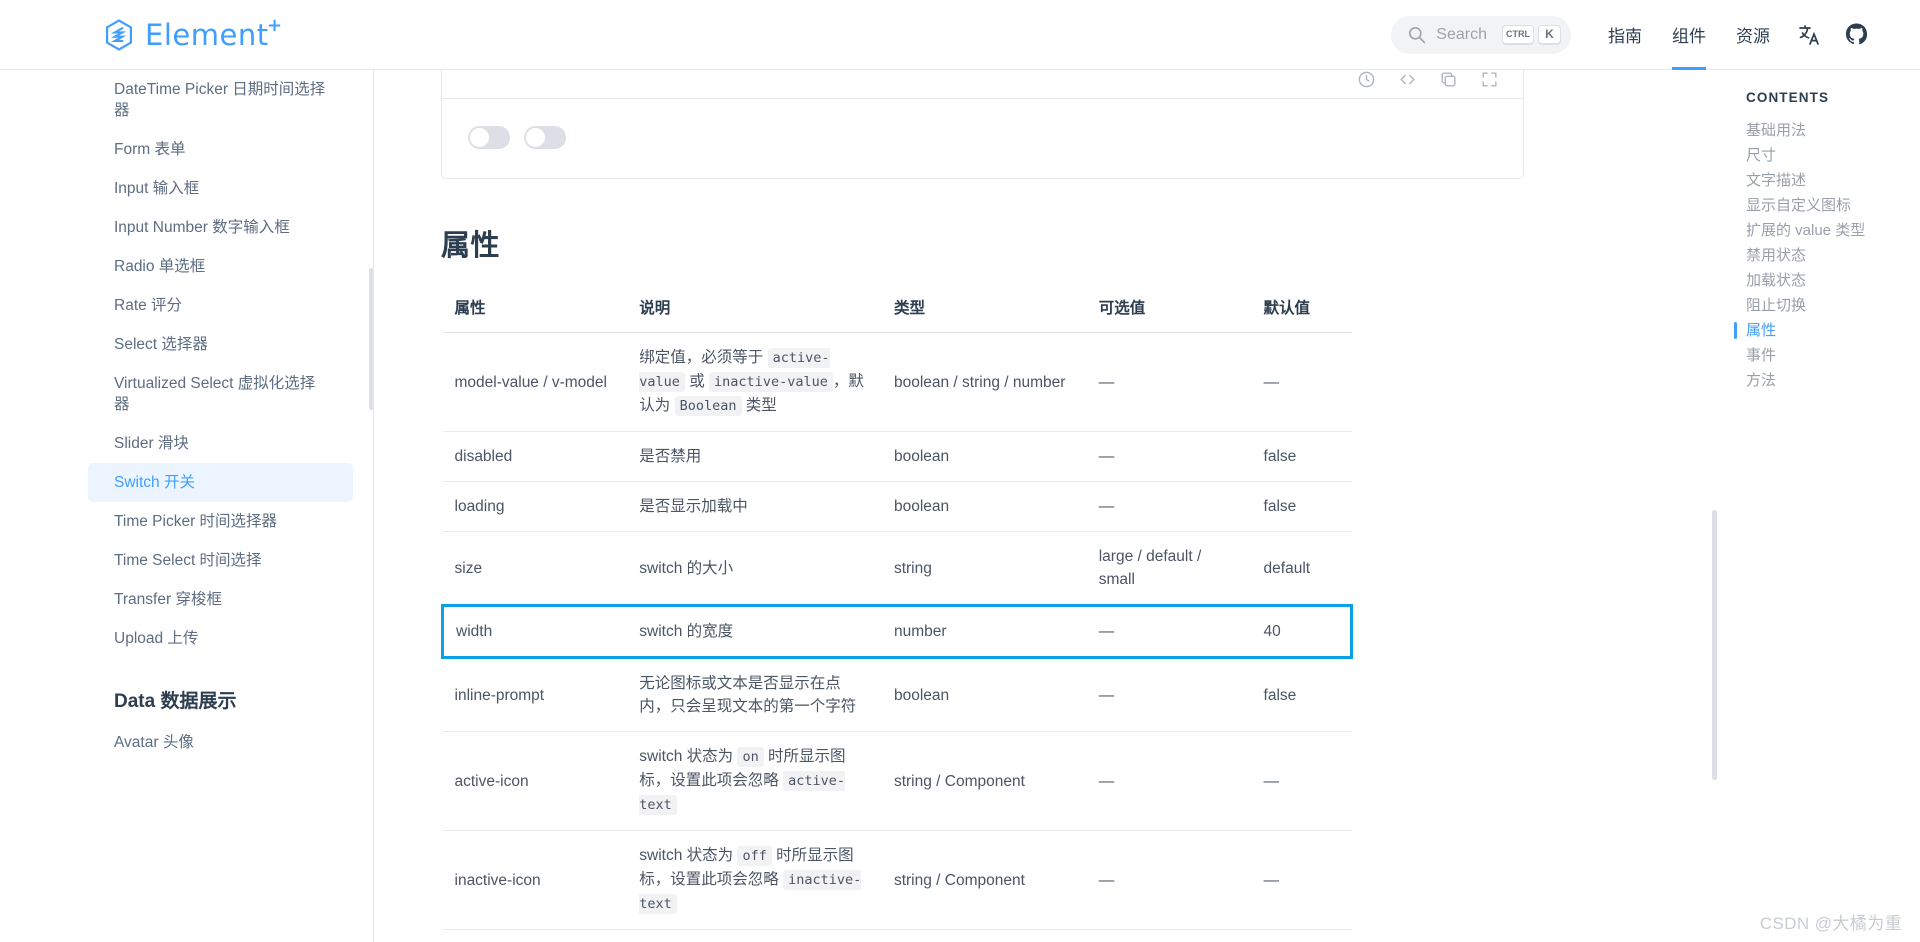 Image resolution: width=1920 pixels, height=942 pixels. What do you see at coordinates (697, 381) in the screenshot?
I see `description-text: 或` at bounding box center [697, 381].